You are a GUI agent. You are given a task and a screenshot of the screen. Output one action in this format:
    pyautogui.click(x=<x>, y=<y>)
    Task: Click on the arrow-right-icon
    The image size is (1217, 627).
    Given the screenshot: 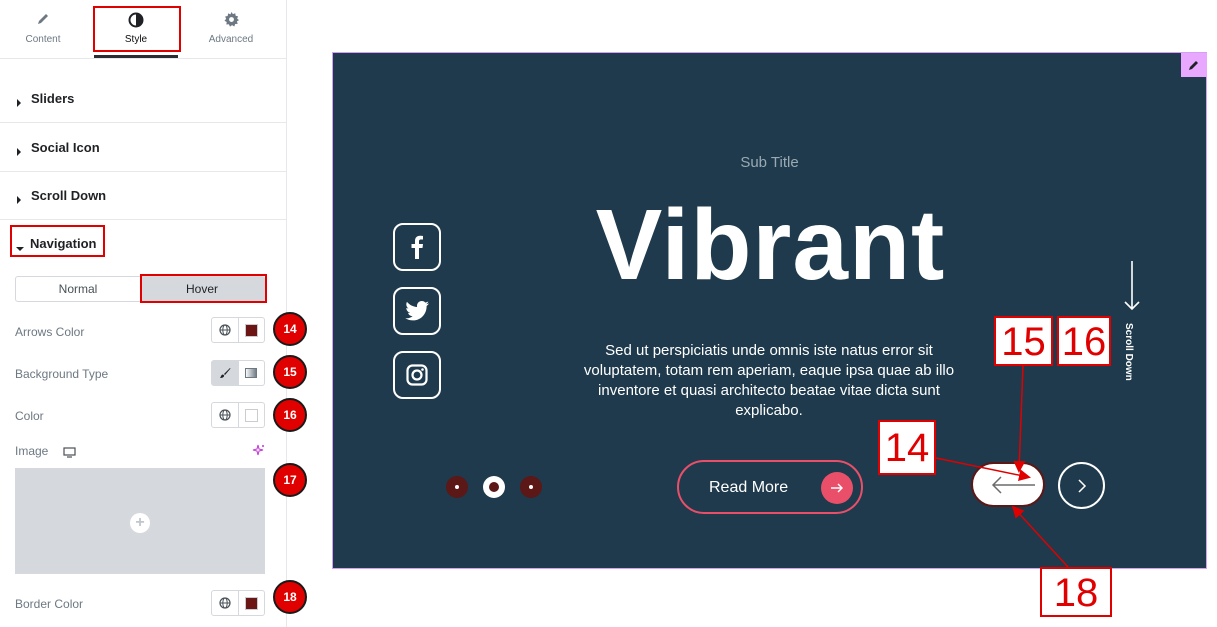 What is the action you would take?
    pyautogui.click(x=837, y=488)
    